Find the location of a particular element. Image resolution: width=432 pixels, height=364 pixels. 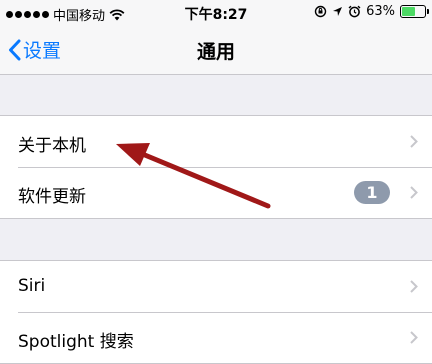

status-bar: 中国移动 下午8:27 63% is located at coordinates (216, 13).